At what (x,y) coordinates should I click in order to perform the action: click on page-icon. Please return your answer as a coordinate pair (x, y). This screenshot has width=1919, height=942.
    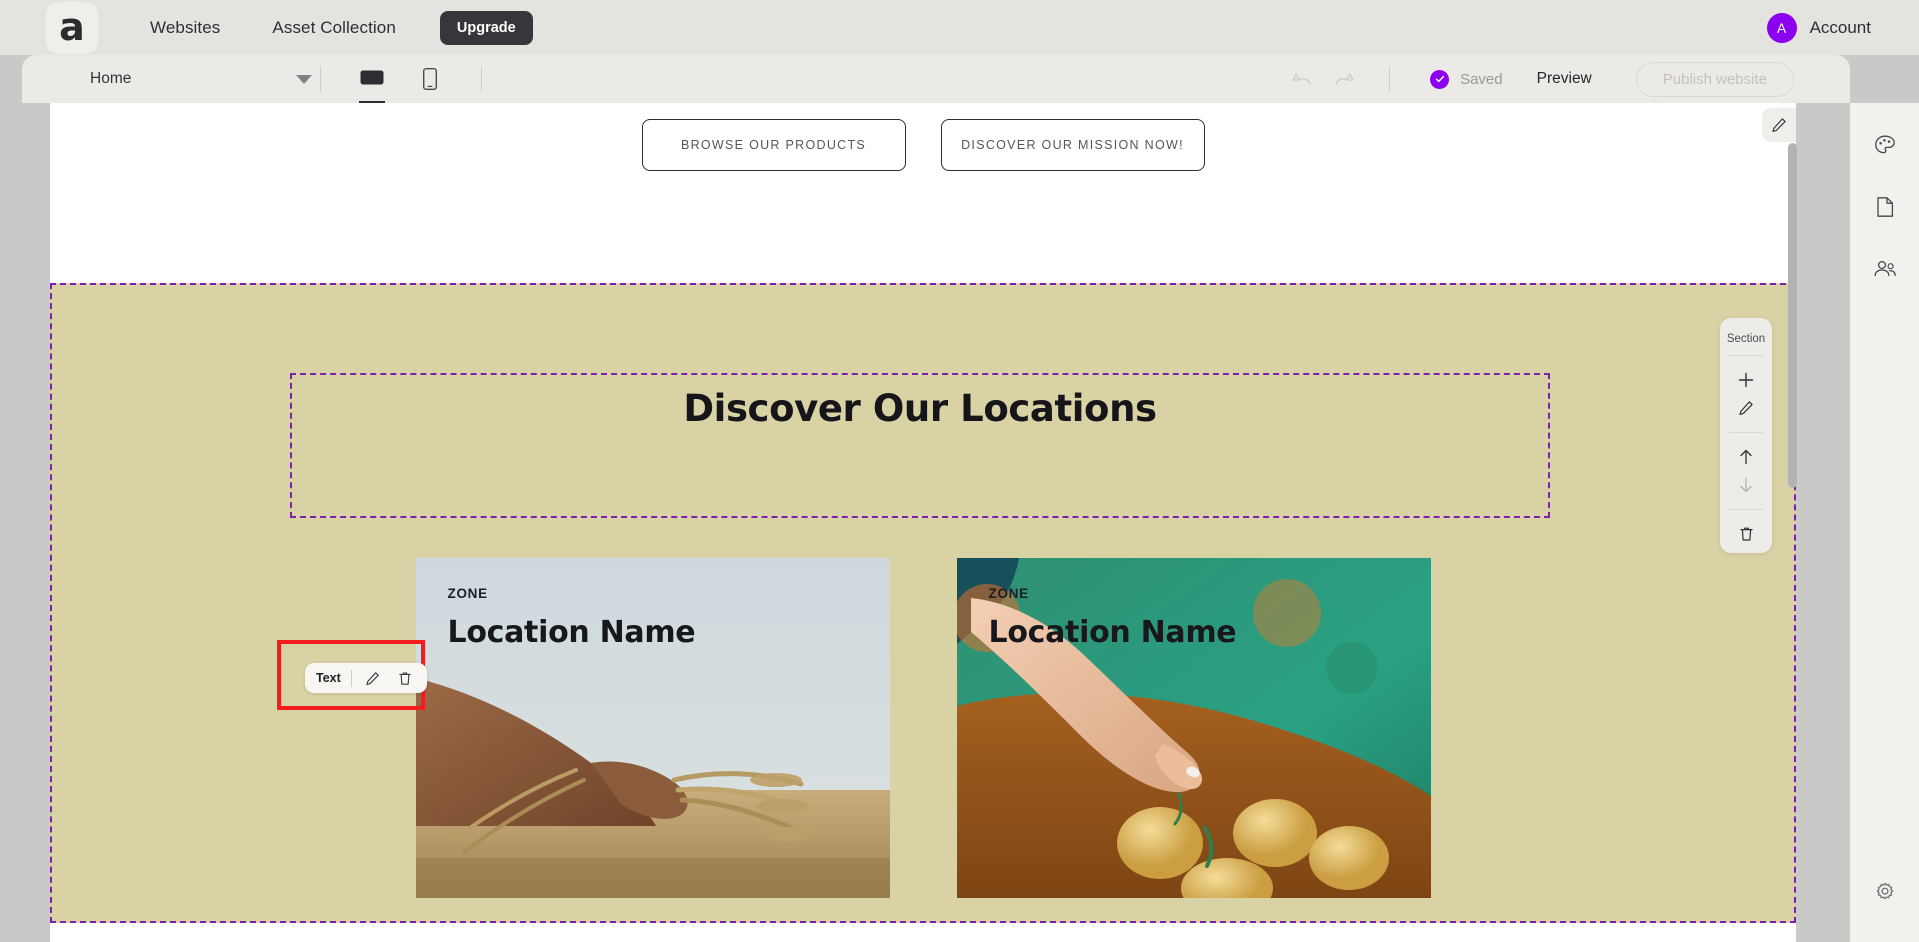
    Looking at the image, I should click on (1884, 207).